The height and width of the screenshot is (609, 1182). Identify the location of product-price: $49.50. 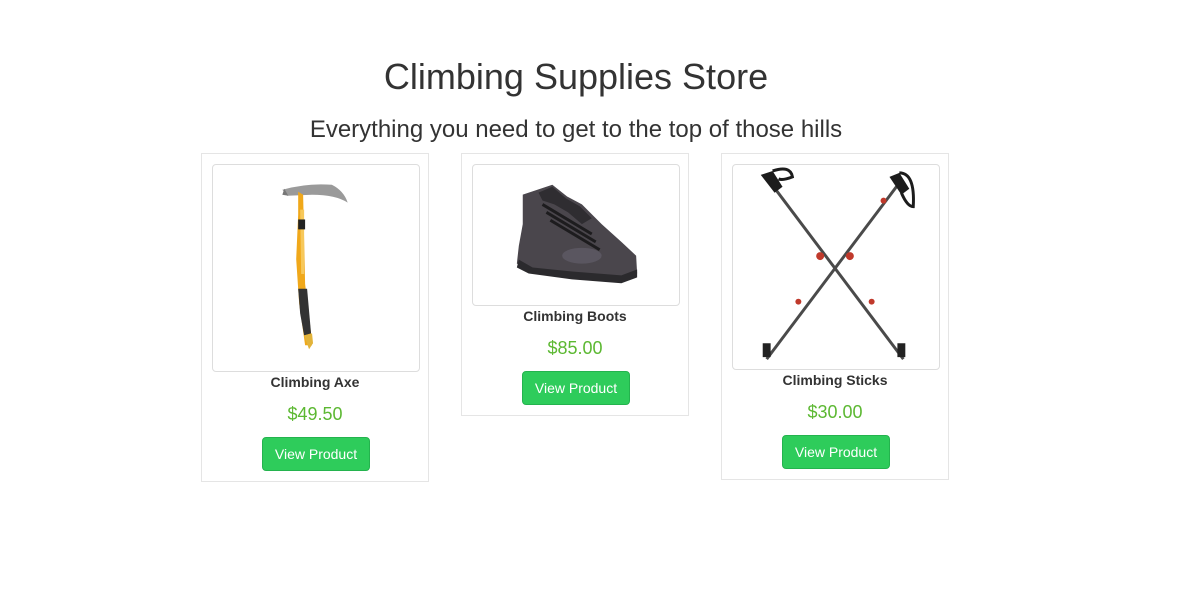
(315, 414).